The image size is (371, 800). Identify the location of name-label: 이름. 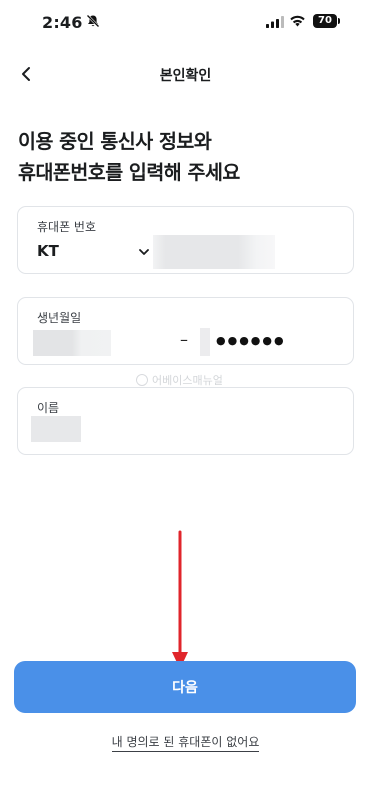
(48, 408).